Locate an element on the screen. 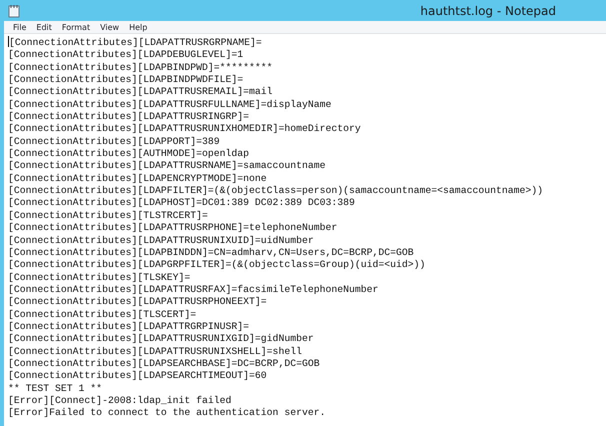  text-line: [ConnectionAttributes][AUTHMODE]=openldap is located at coordinates (129, 154).